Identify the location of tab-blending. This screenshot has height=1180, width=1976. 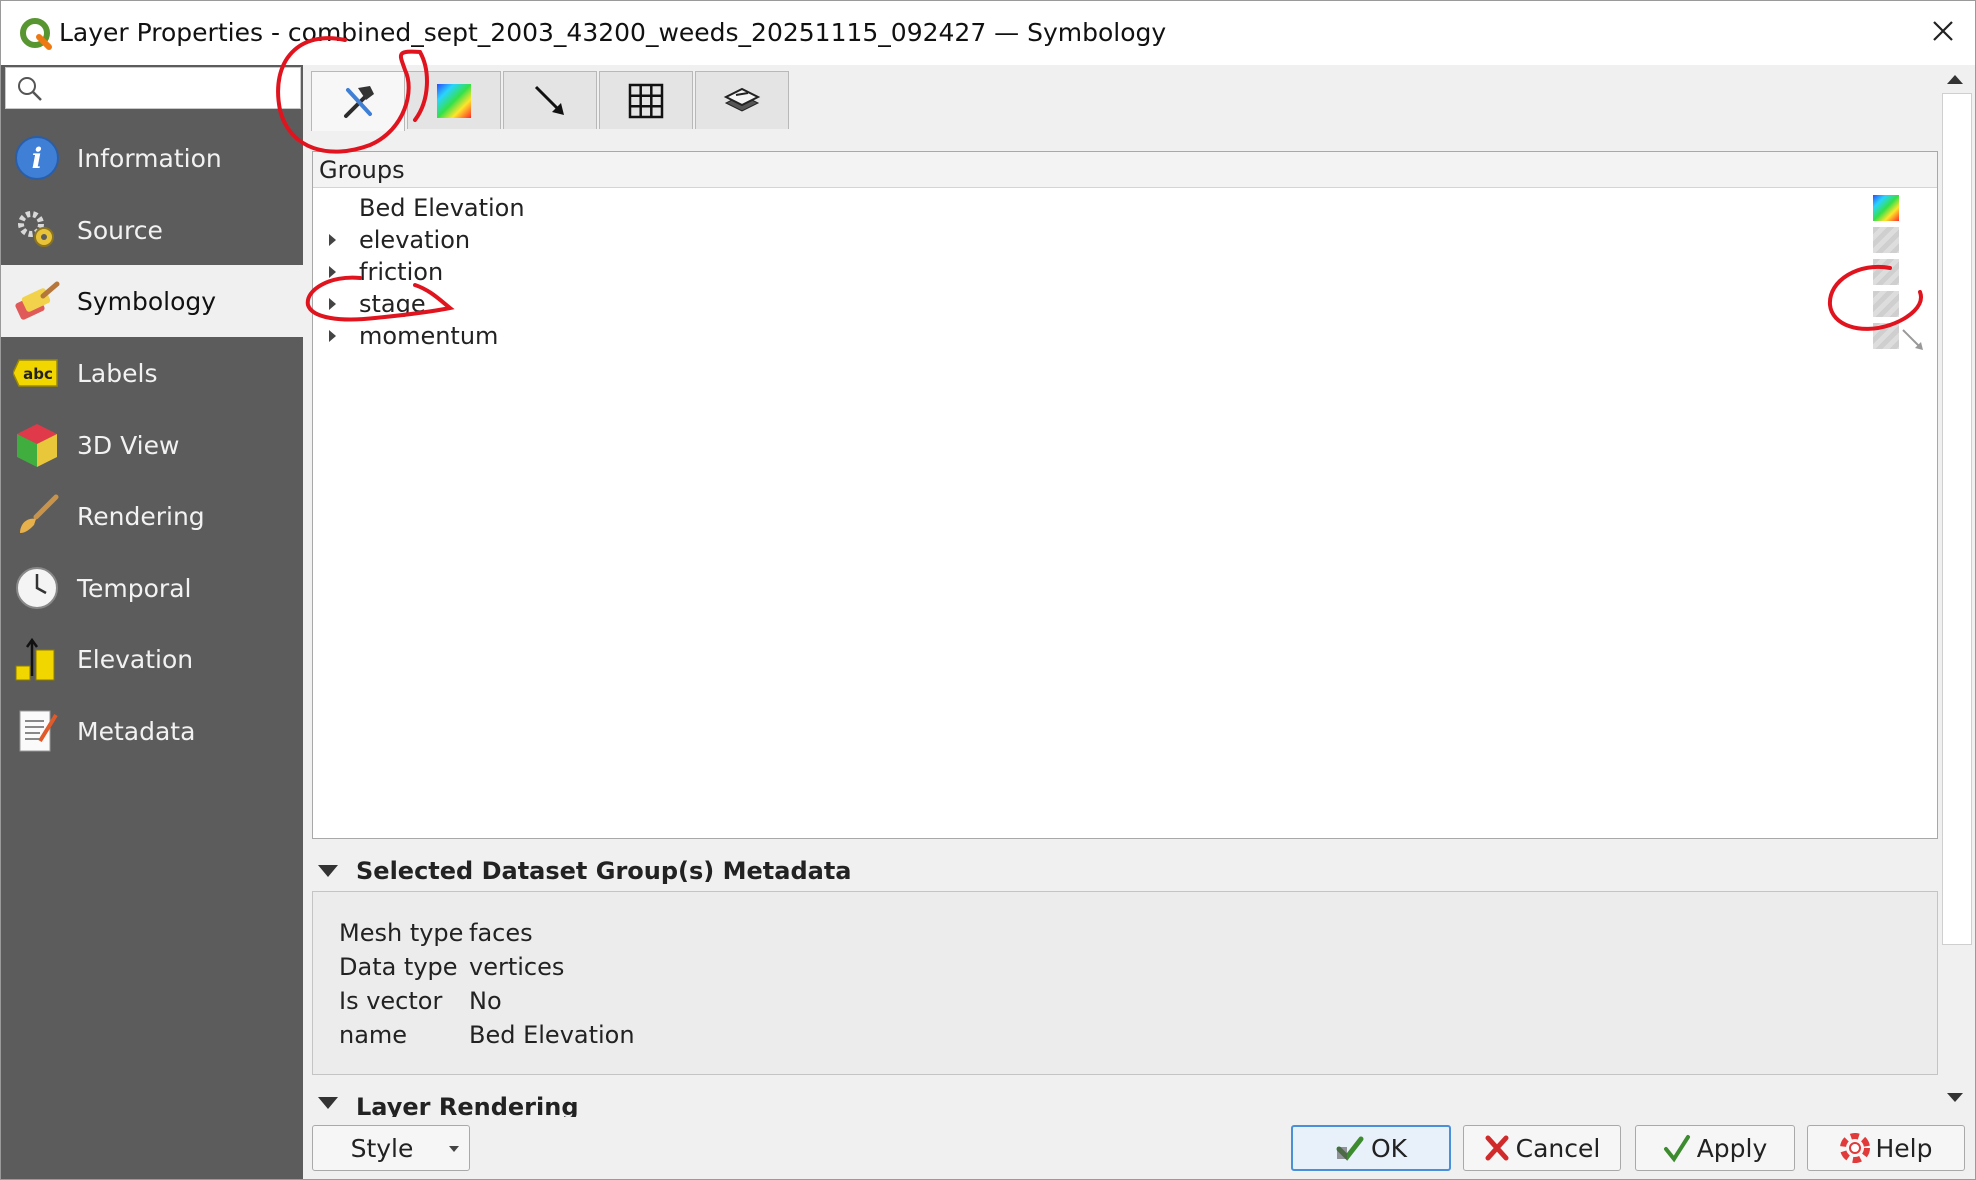
(742, 100).